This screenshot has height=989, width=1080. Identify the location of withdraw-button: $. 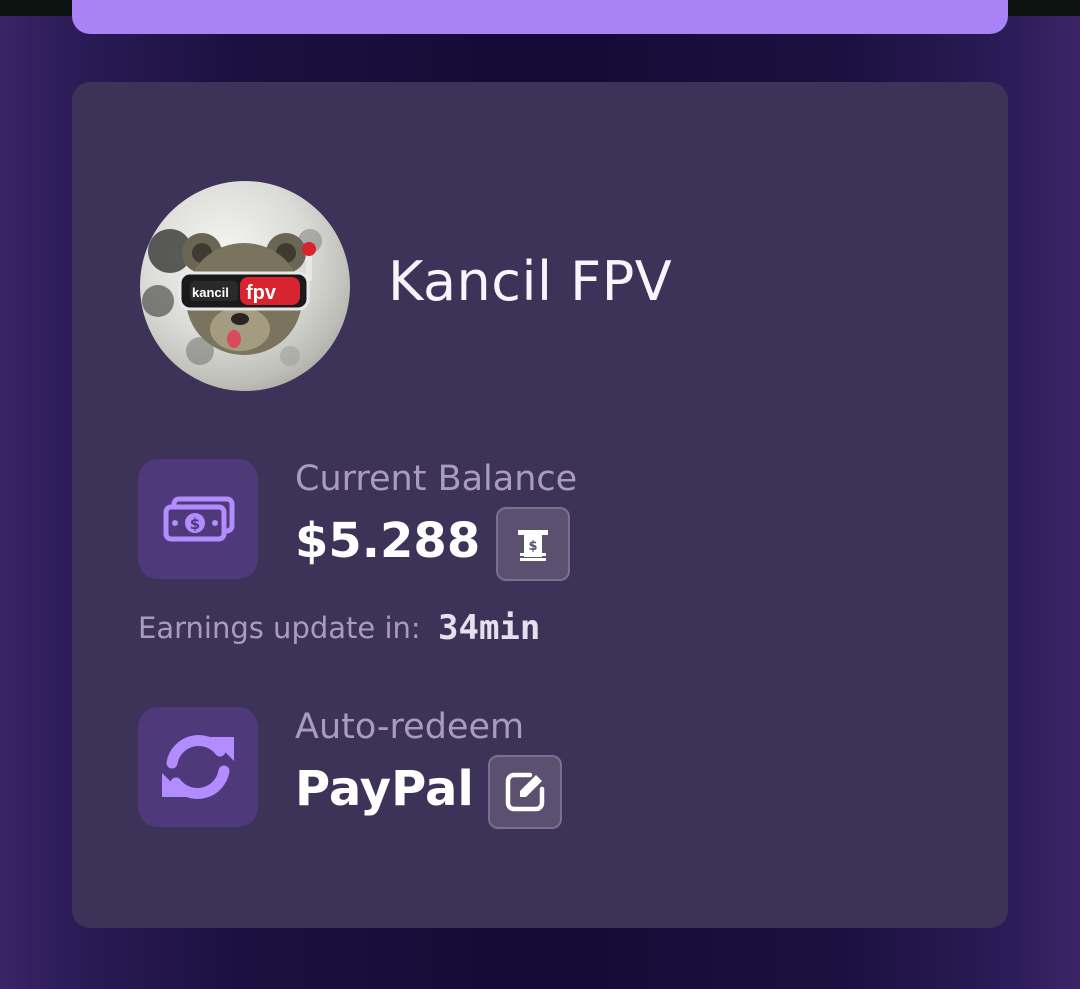
(533, 544).